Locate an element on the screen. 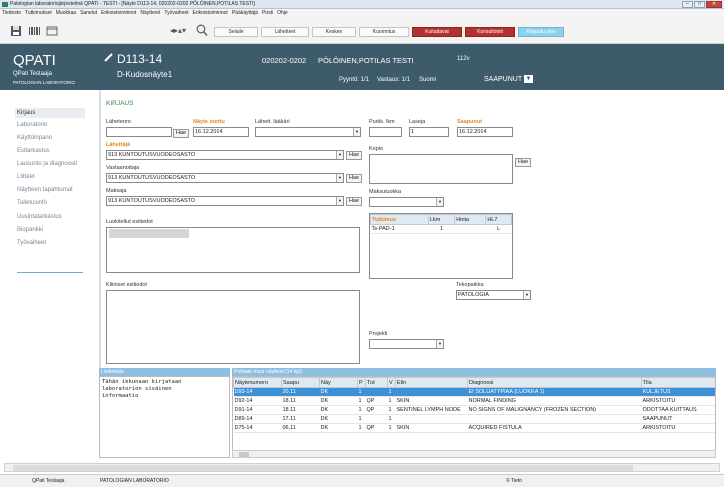  minimize-icon: – is located at coordinates (687, 4).